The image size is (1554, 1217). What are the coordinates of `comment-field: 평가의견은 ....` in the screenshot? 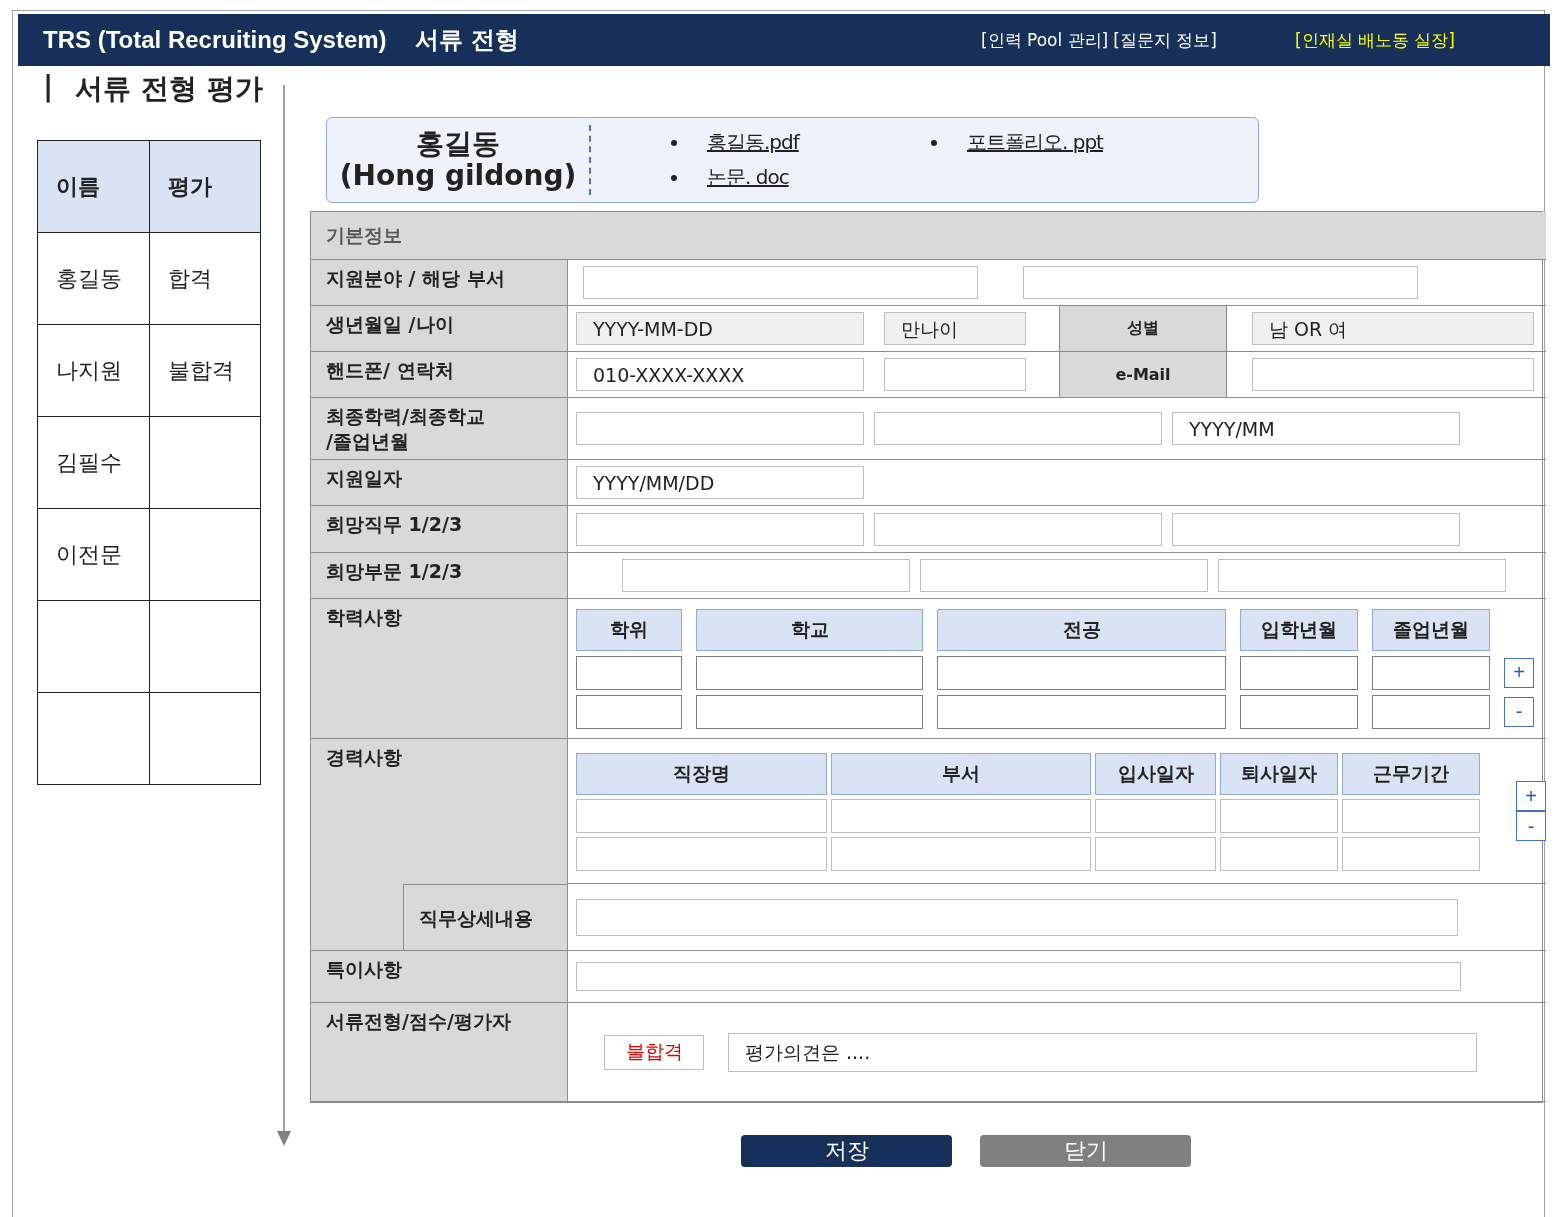 It's located at (1102, 1052).